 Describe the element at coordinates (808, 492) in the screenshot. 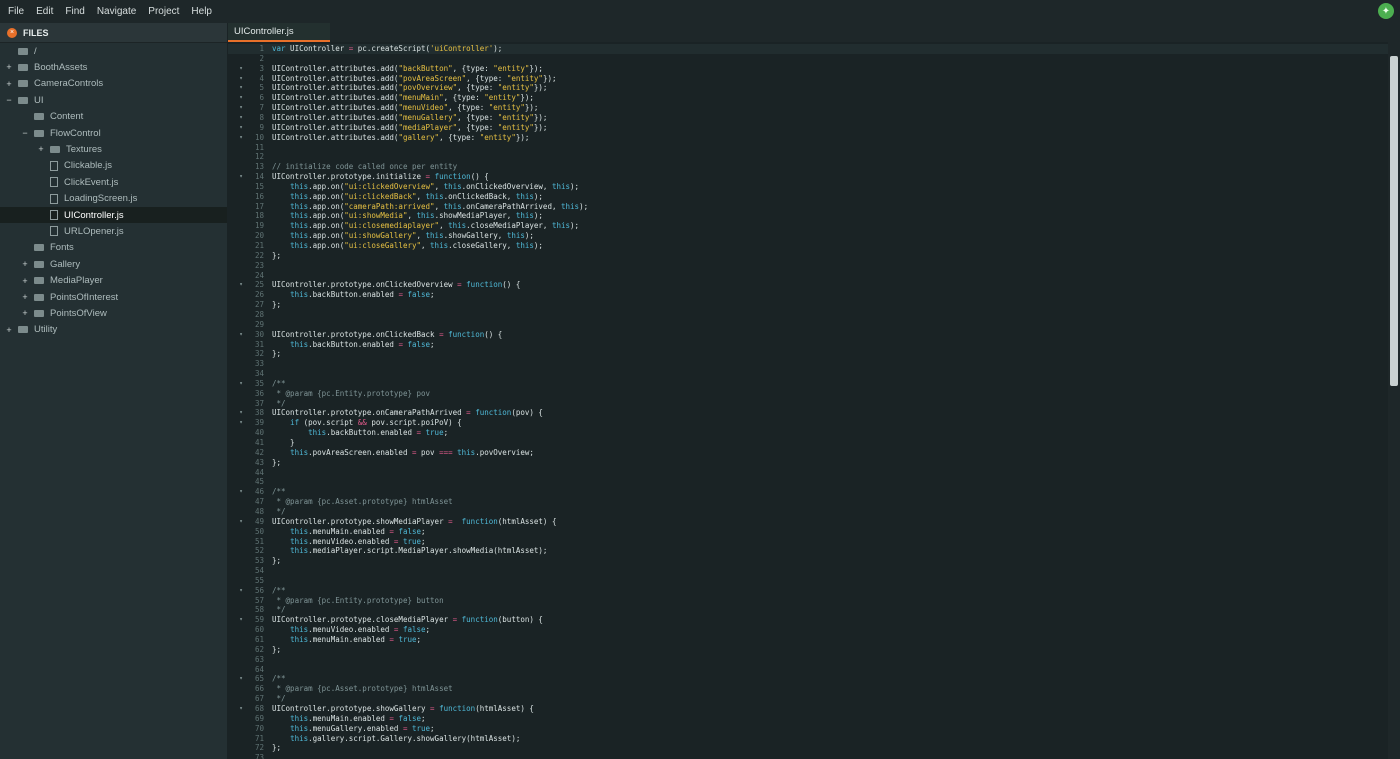

I see `code-line: ▾ 46/**` at that location.